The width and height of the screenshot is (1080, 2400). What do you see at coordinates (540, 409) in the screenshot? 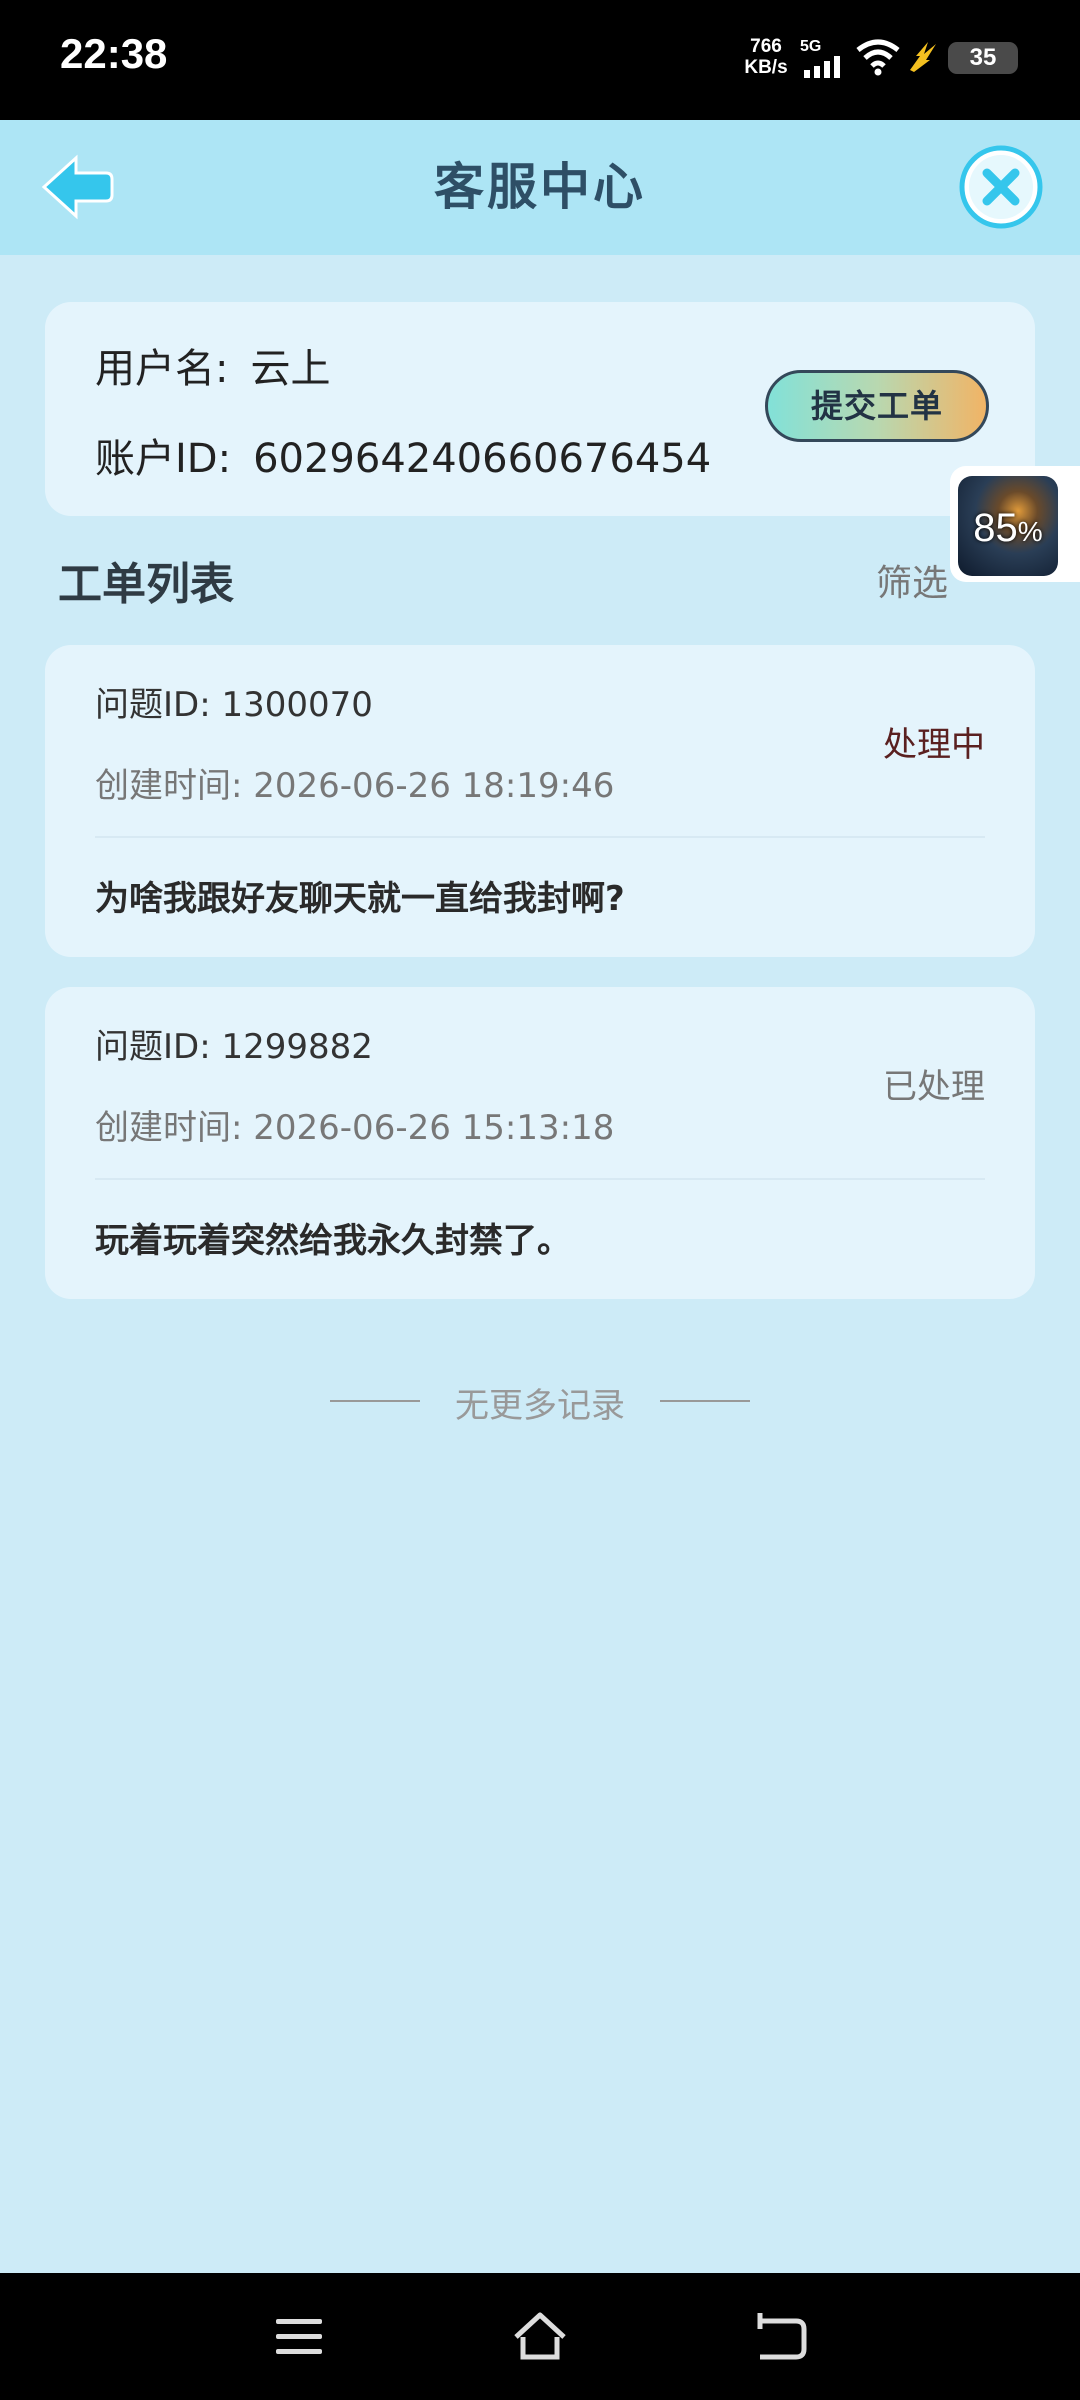
I see `user-info-card: 用户名: 云上 账户ID: 602964240660676454 提交工单` at bounding box center [540, 409].